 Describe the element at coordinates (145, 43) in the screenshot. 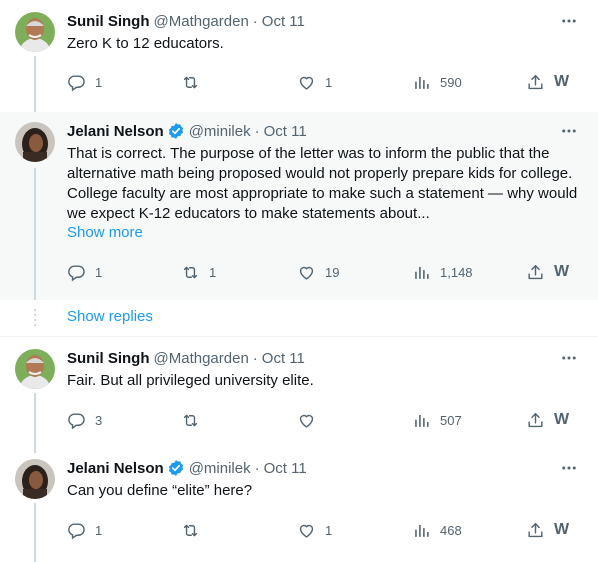

I see `tweet-text: Zero K to 12 educators.` at that location.